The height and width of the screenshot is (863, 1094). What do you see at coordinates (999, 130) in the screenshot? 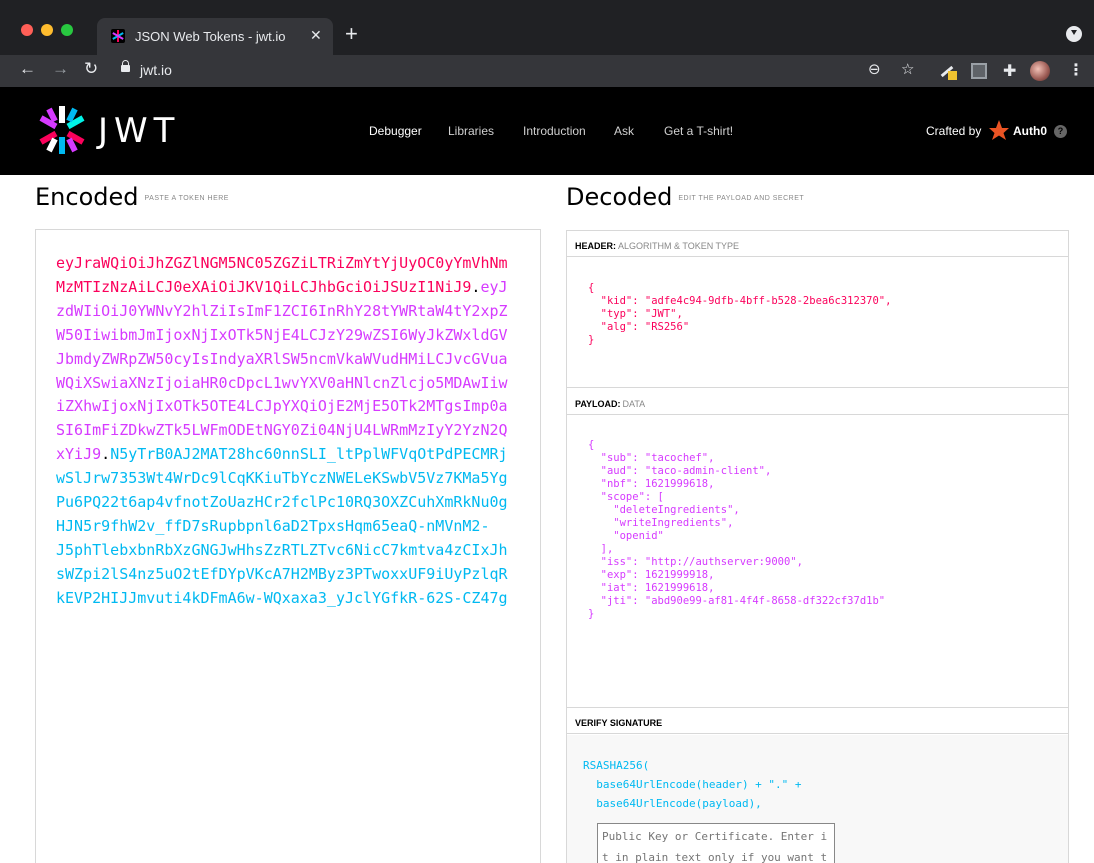
I see `auth0-logo` at bounding box center [999, 130].